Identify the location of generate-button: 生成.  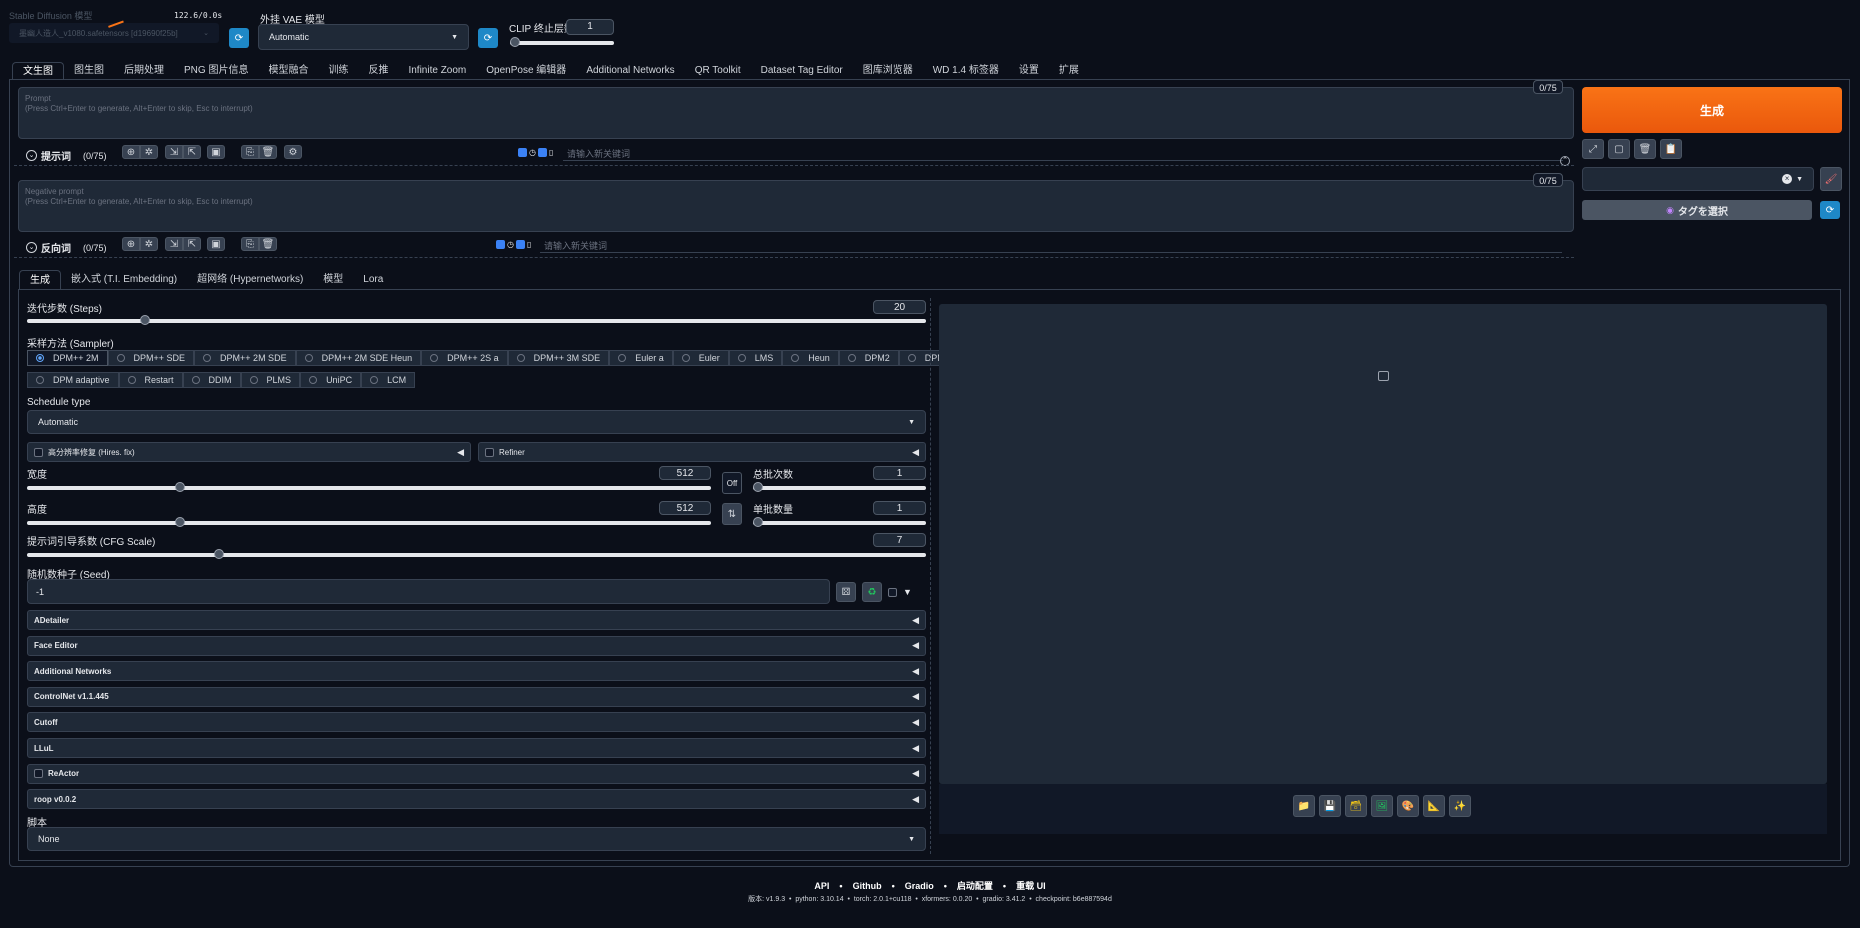
(1712, 110).